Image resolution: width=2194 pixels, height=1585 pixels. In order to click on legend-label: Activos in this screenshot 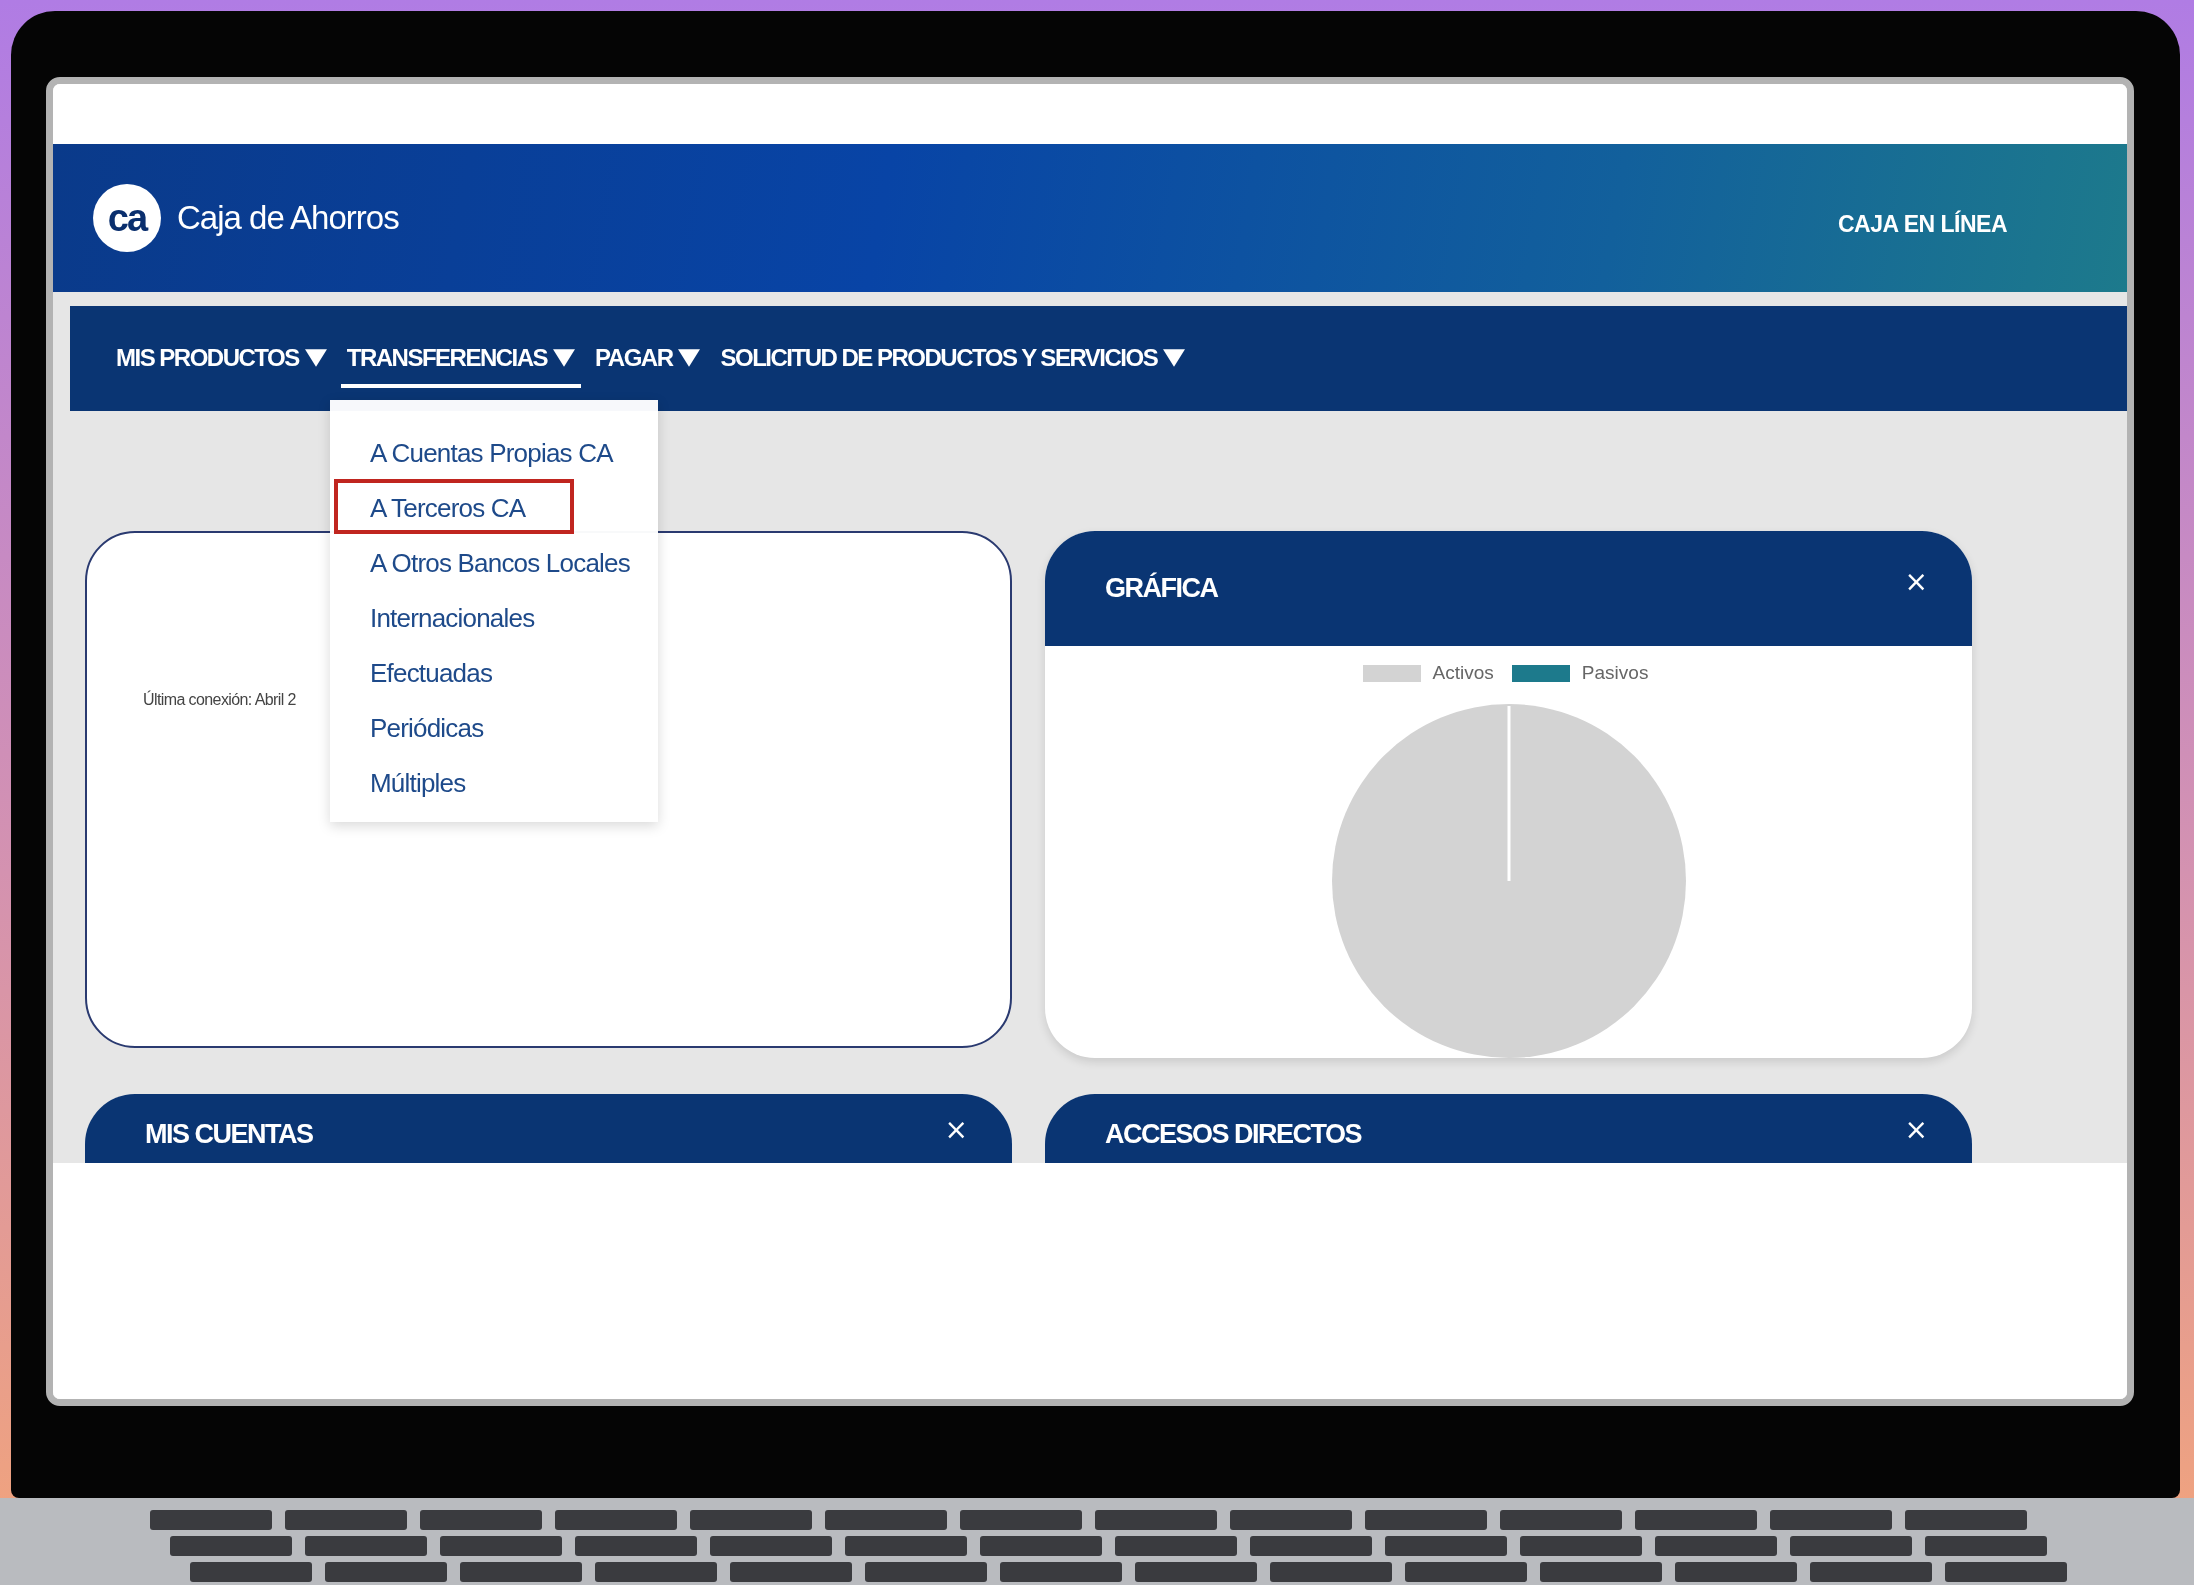, I will do `click(1463, 673)`.